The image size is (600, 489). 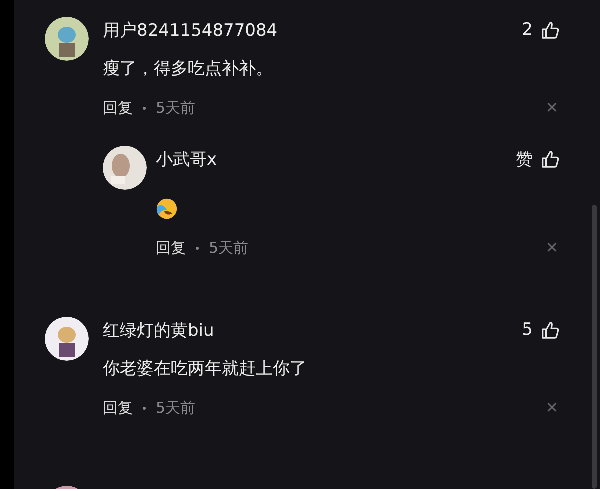 I want to click on like-button: 2, so click(x=541, y=30).